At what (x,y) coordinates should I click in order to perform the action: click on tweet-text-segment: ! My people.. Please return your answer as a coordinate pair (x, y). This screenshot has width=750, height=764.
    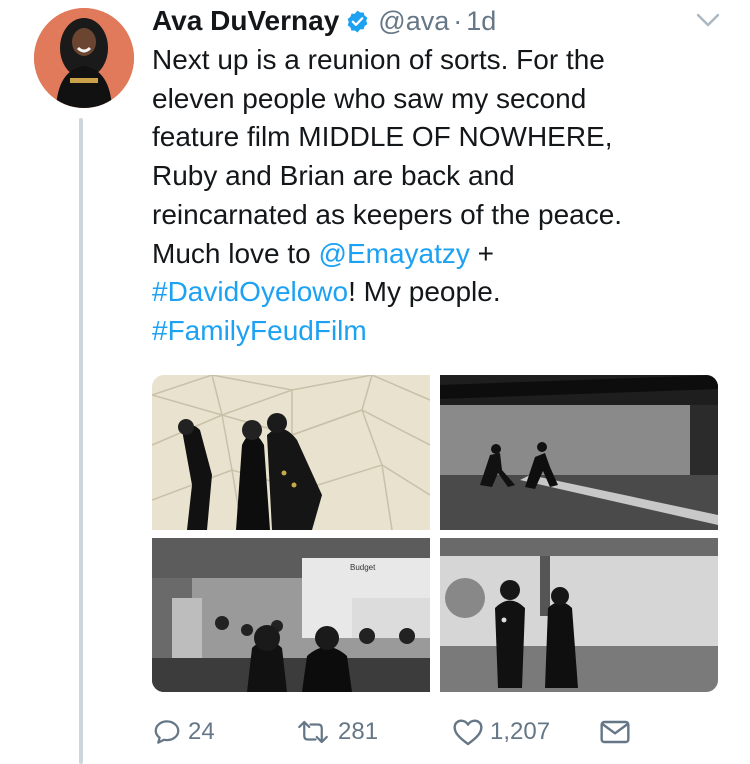
    Looking at the image, I should click on (424, 292).